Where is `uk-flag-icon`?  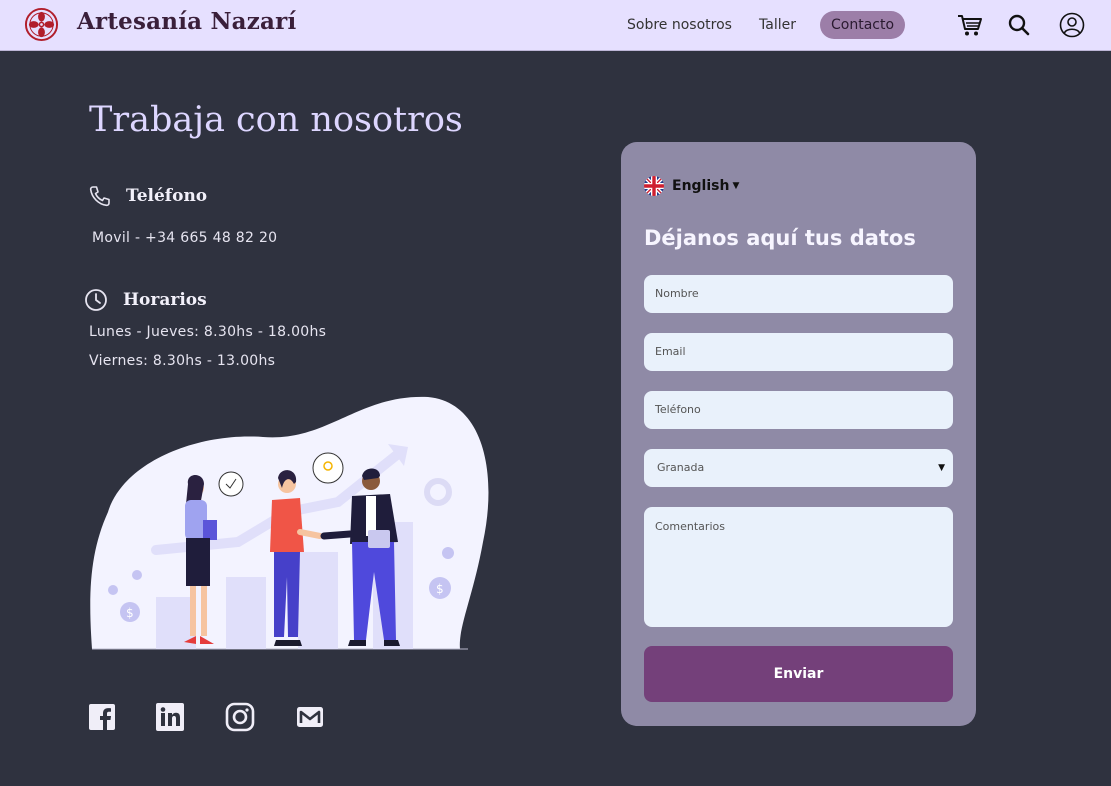
uk-flag-icon is located at coordinates (654, 186).